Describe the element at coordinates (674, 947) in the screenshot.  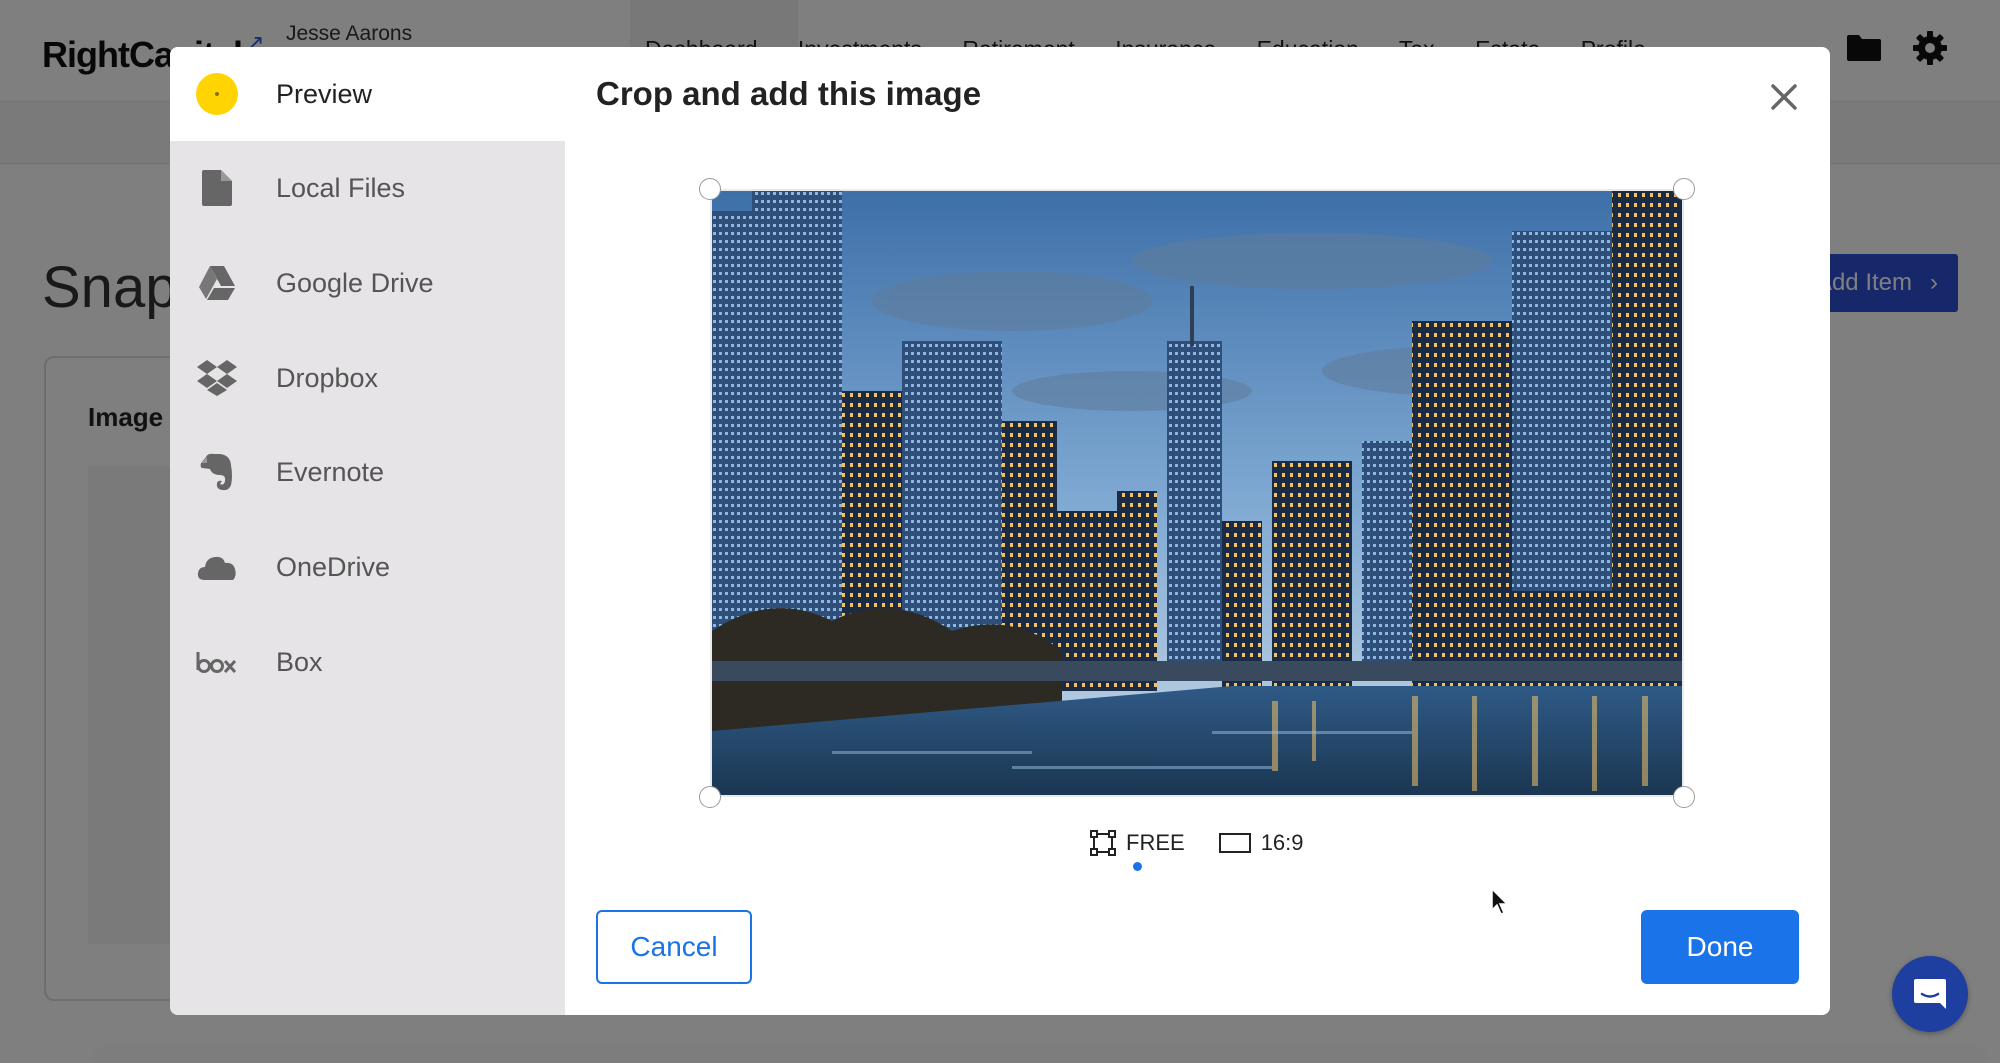
I see `cancel-button: Cancel` at that location.